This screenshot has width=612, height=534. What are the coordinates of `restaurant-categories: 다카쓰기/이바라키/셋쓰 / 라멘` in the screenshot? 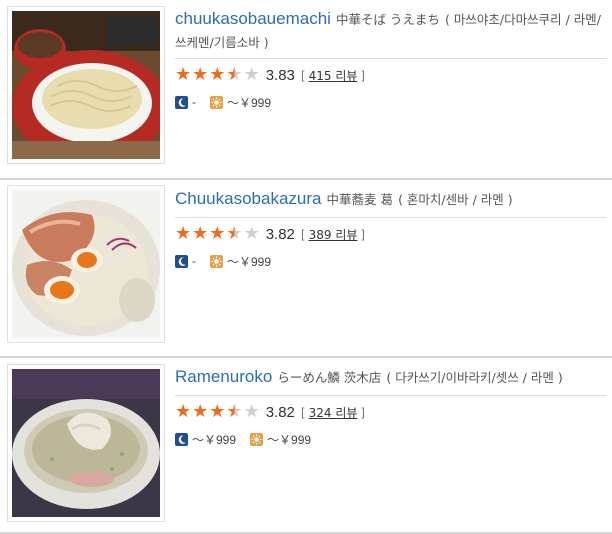 It's located at (474, 377).